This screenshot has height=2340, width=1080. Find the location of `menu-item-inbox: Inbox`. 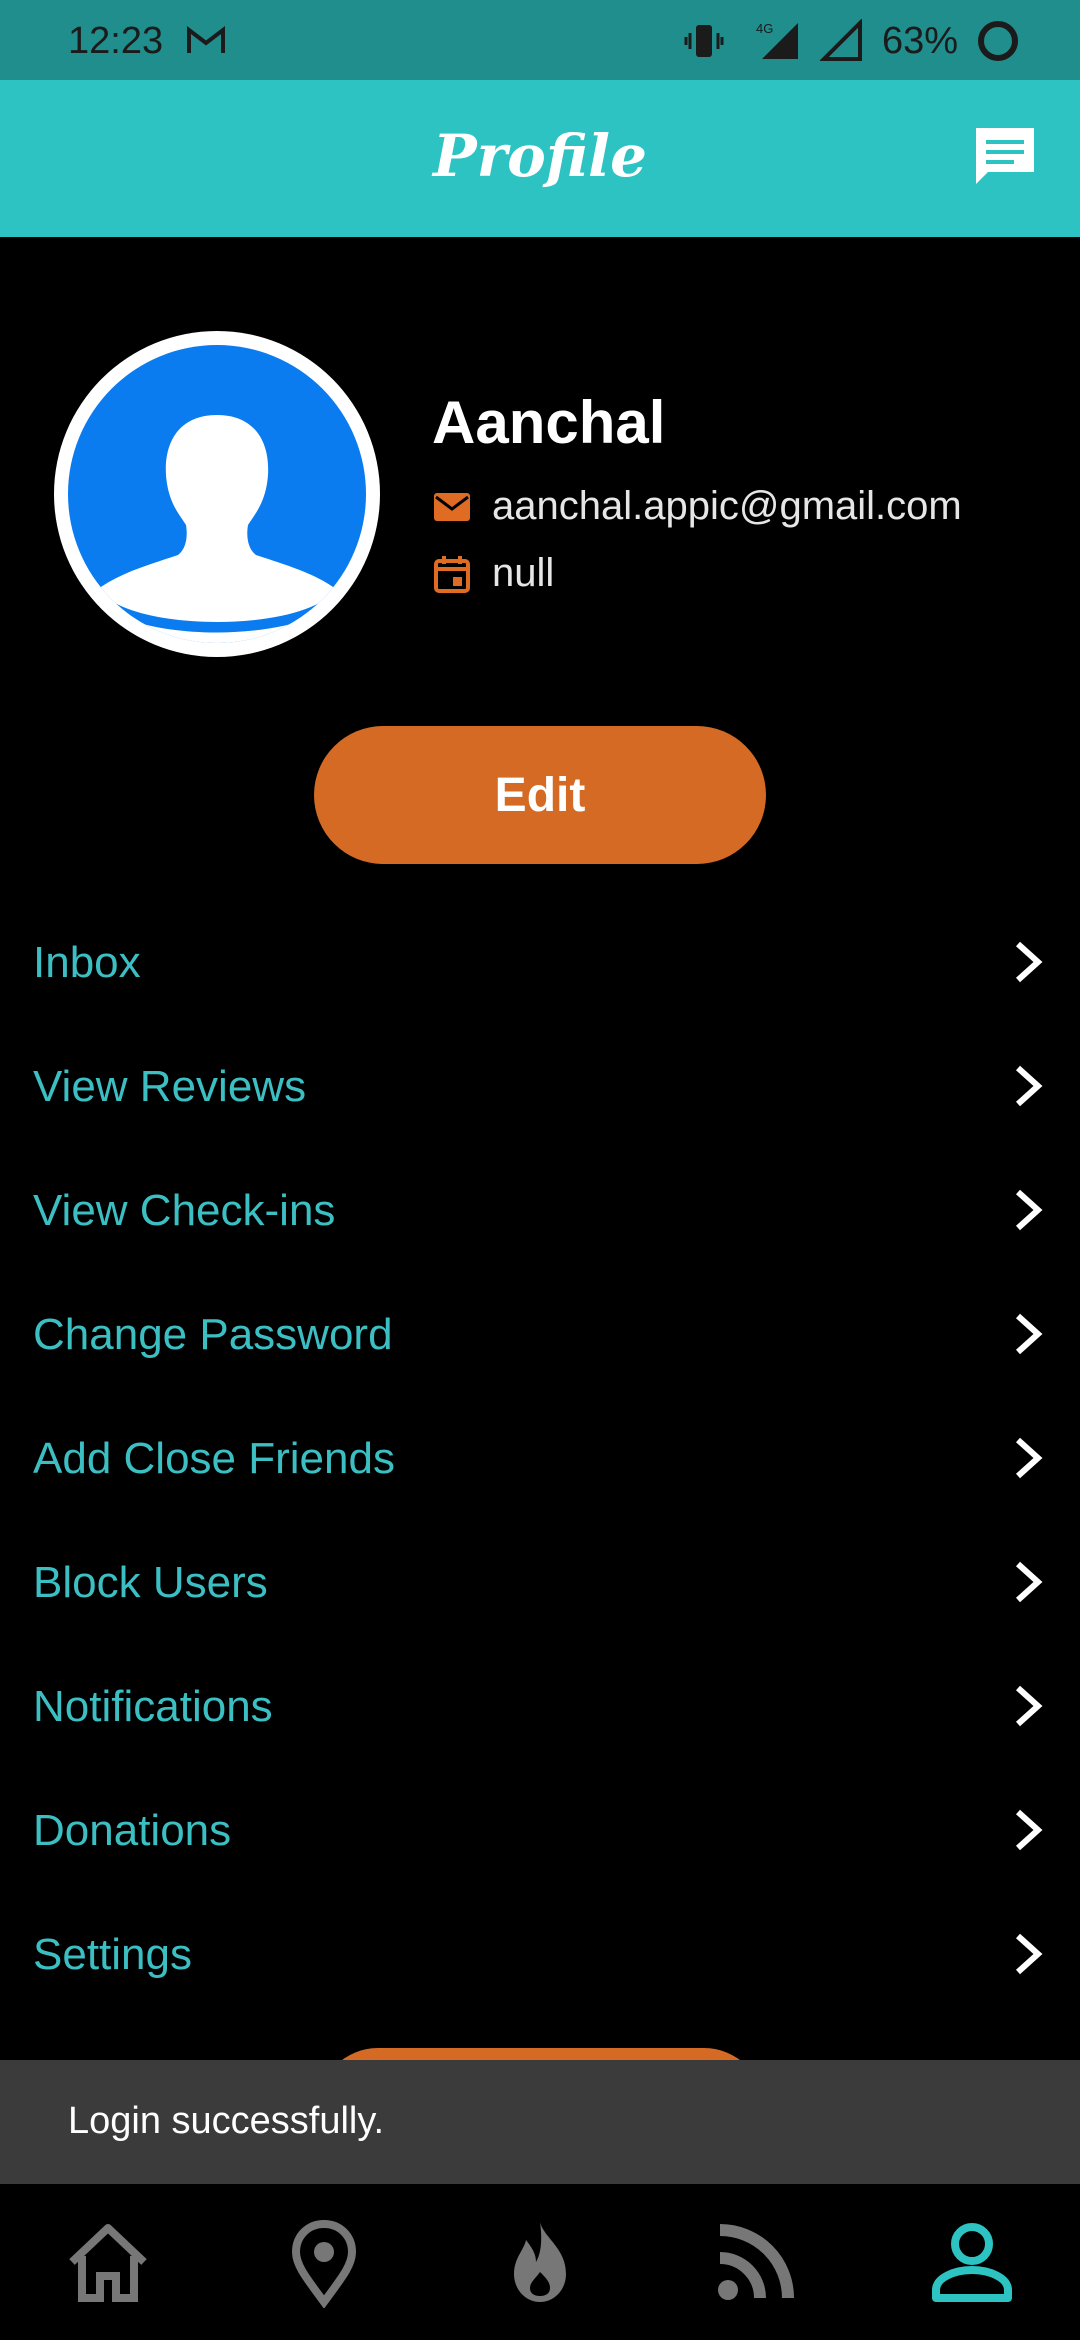

menu-item-inbox: Inbox is located at coordinates (540, 962).